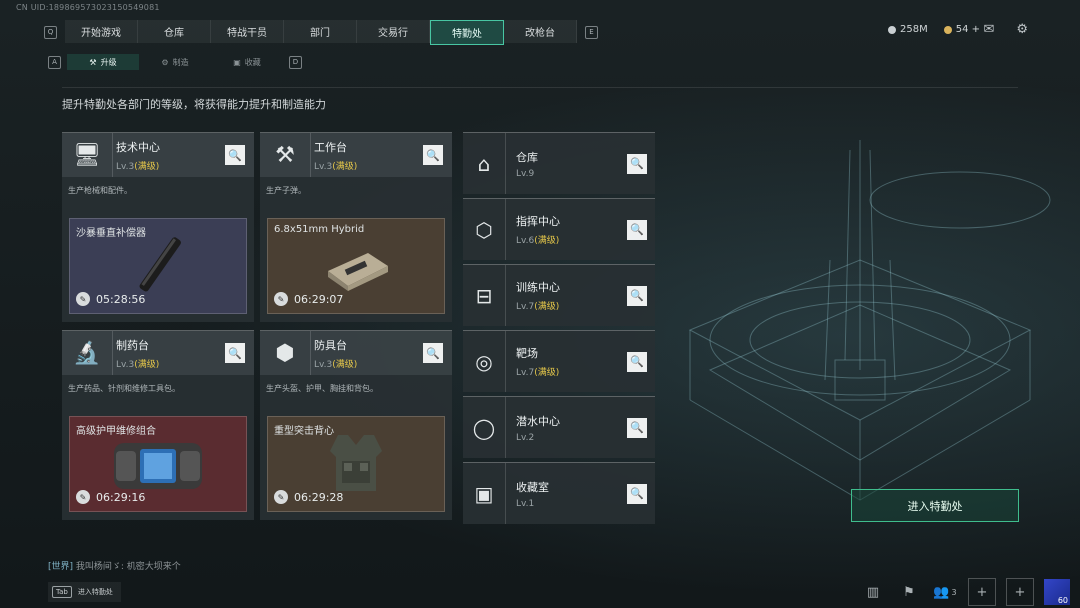  I want to click on subtab-craft: ⚙ 制造, so click(175, 62).